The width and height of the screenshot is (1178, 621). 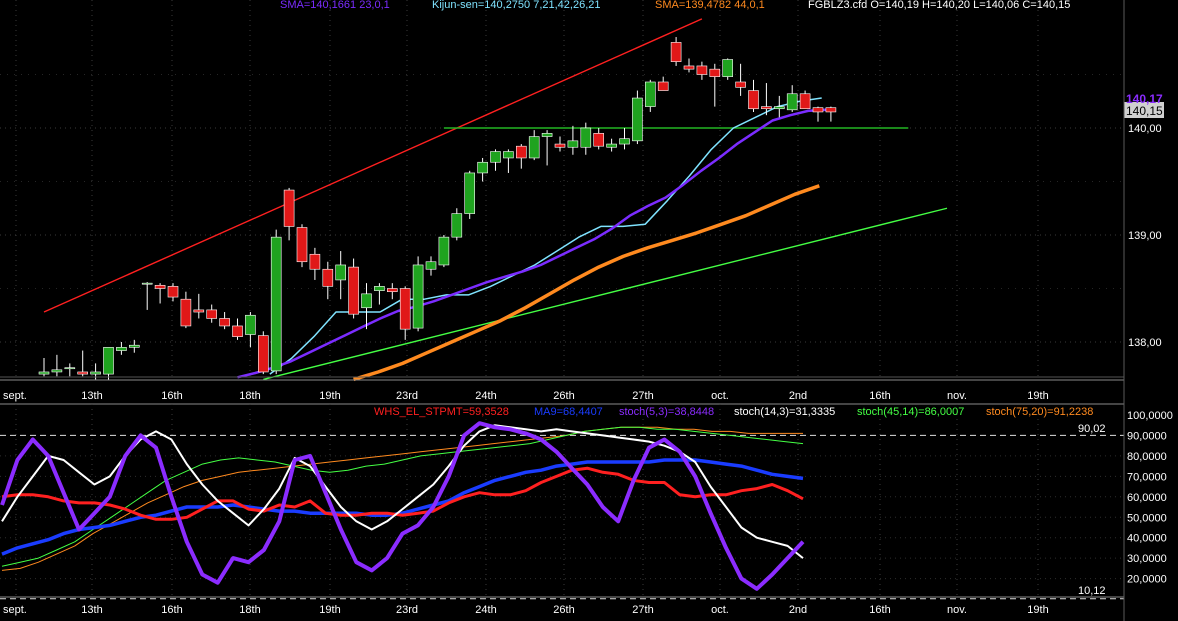 What do you see at coordinates (1147, 539) in the screenshot?
I see `oscillator-y-tick: 40,0000` at bounding box center [1147, 539].